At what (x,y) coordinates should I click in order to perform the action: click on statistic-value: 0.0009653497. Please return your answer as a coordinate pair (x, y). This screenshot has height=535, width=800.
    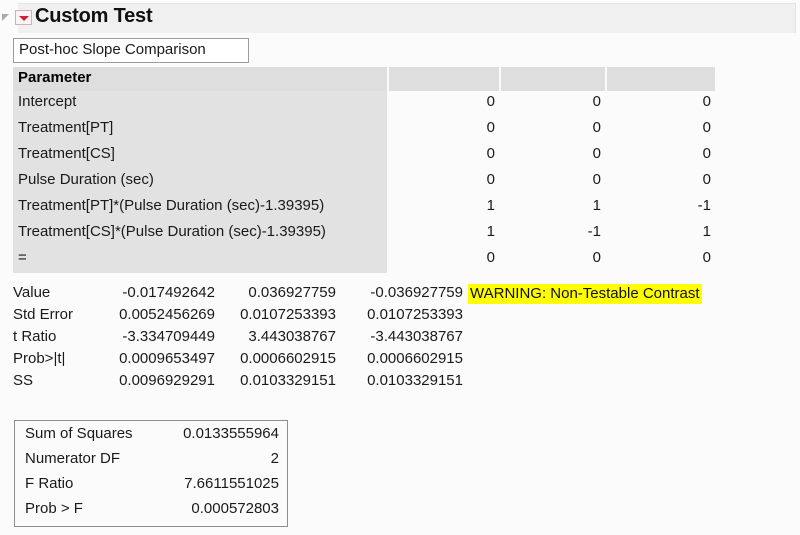
    Looking at the image, I should click on (167, 358).